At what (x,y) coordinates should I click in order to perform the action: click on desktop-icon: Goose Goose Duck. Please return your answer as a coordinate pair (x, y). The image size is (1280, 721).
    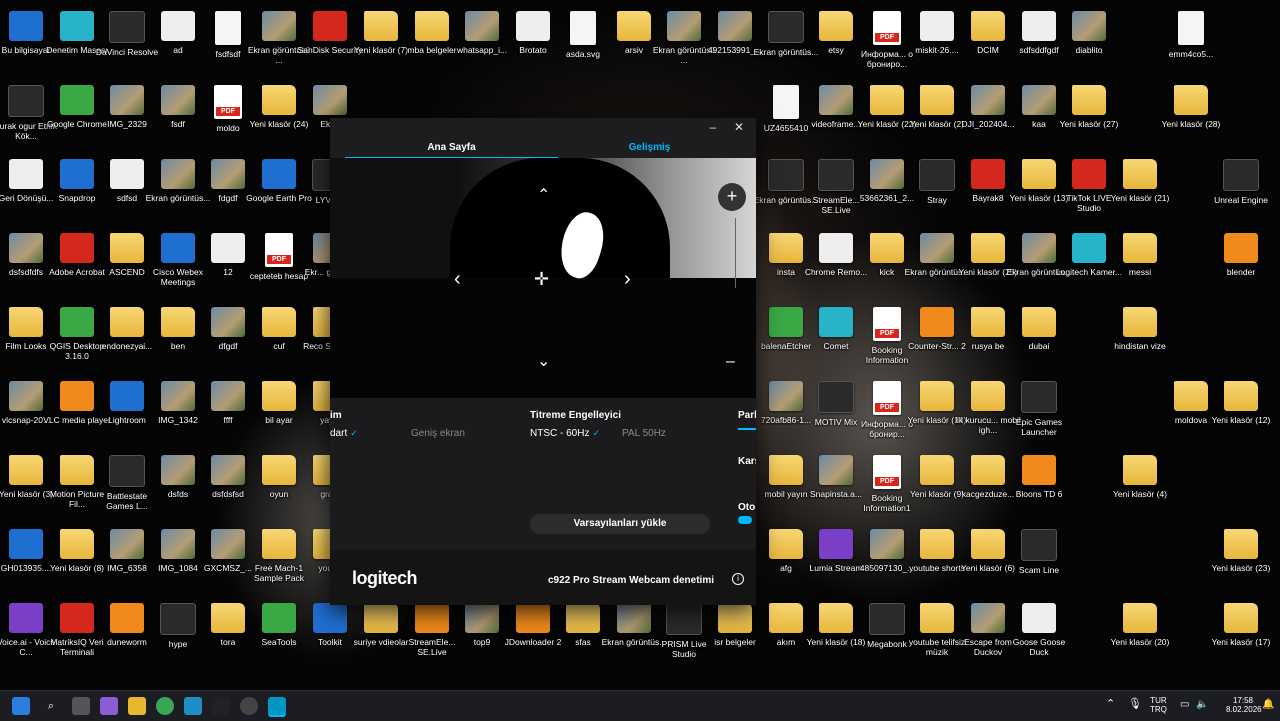
    Looking at the image, I should click on (1039, 636).